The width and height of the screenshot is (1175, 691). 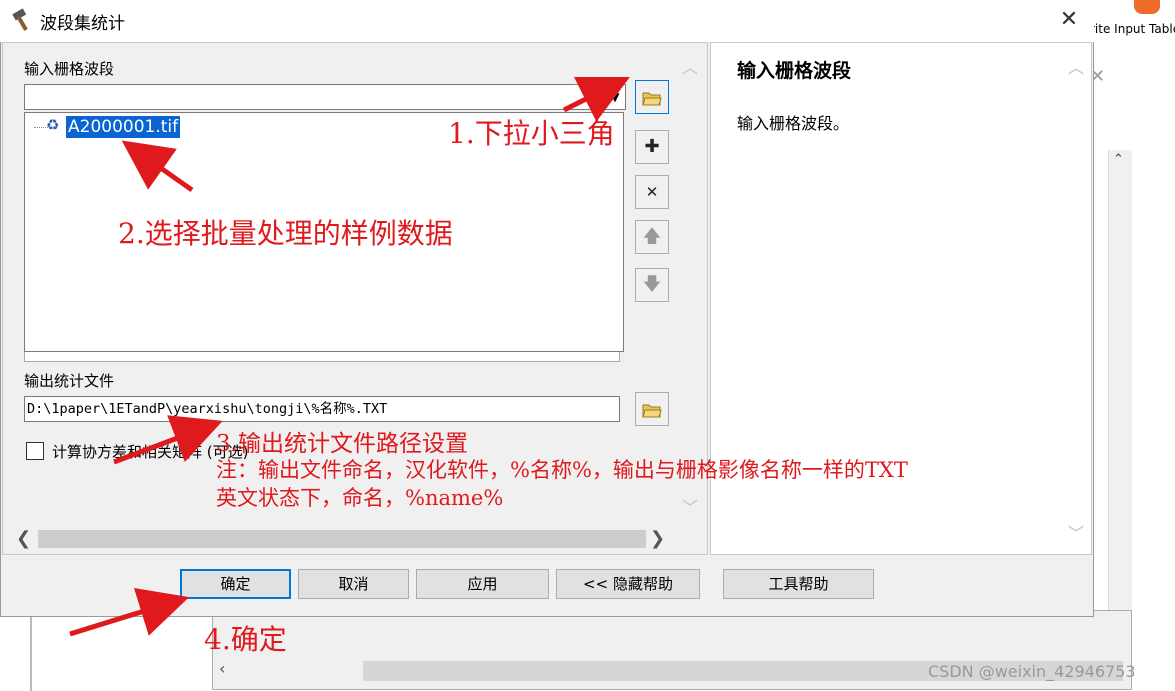 What do you see at coordinates (1032, 671) in the screenshot?
I see `watermark: CSDN @weixin_42946753` at bounding box center [1032, 671].